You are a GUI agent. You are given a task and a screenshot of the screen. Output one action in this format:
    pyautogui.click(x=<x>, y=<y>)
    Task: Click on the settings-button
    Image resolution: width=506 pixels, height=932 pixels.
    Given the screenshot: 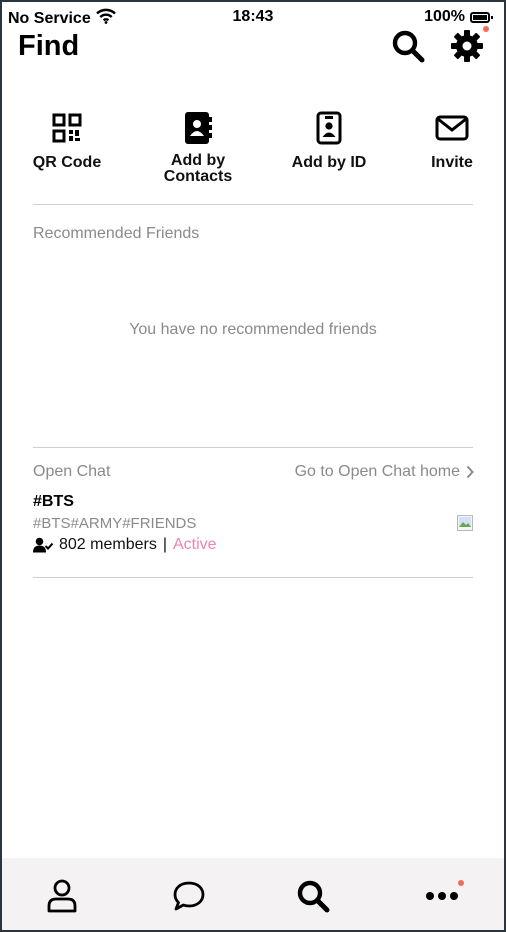 What is the action you would take?
    pyautogui.click(x=469, y=45)
    